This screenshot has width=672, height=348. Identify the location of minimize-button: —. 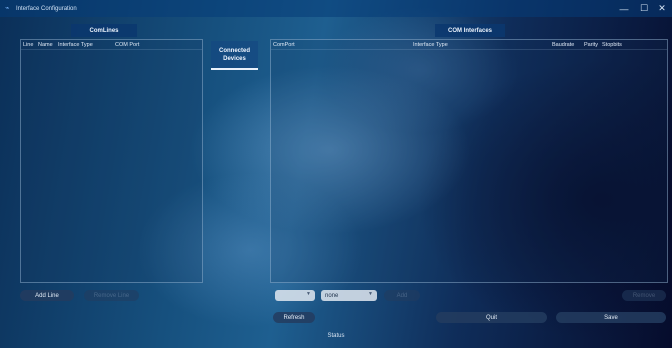
(624, 8).